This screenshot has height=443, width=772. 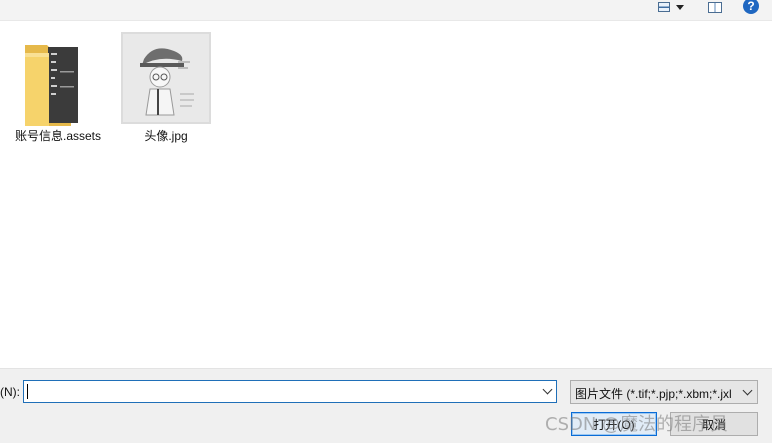 I want to click on filename-combobox, so click(x=290, y=391).